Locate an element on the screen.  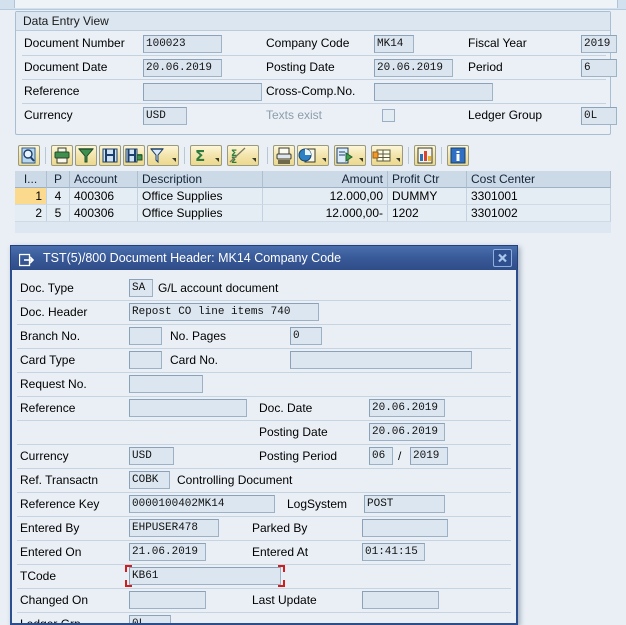
input-ledger-group: 0L is located at coordinates (599, 116).